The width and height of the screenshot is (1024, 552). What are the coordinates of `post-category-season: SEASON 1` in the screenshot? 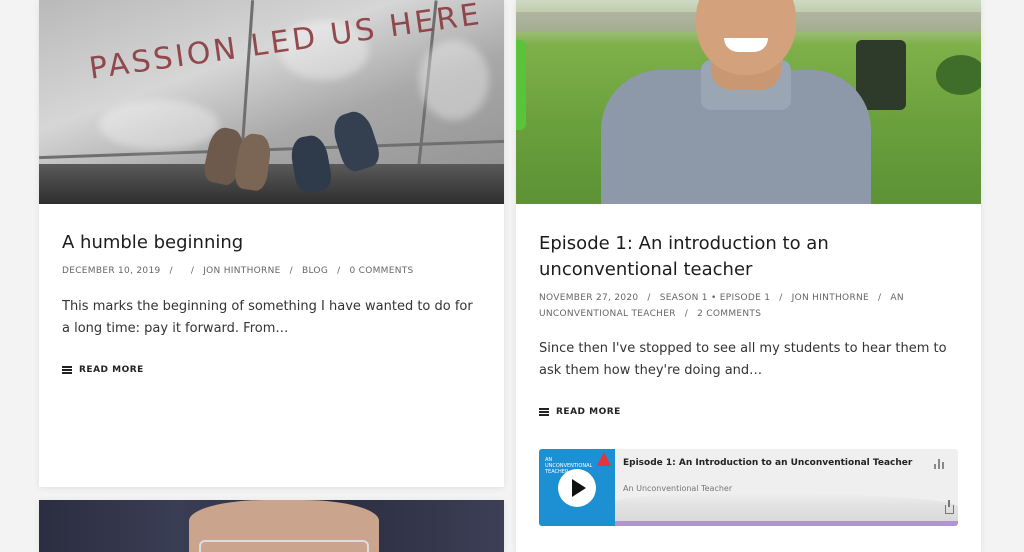 It's located at (684, 298).